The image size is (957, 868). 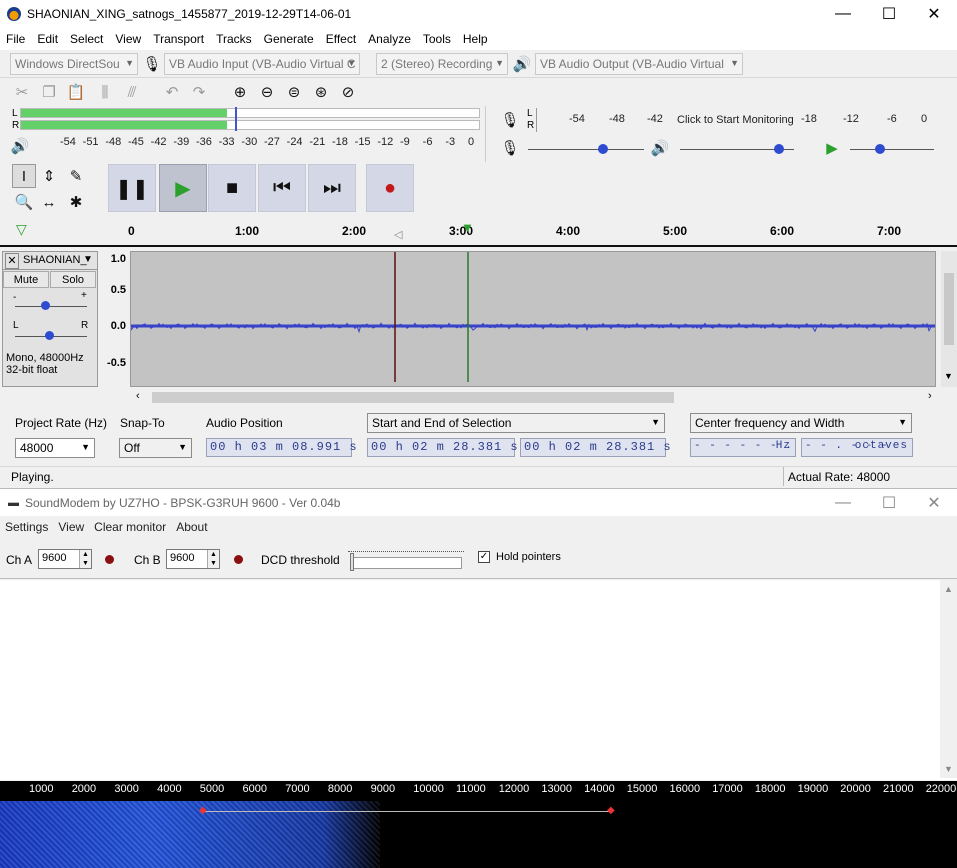 I want to click on track-menu-chevron-icon: ▼, so click(x=88, y=259).